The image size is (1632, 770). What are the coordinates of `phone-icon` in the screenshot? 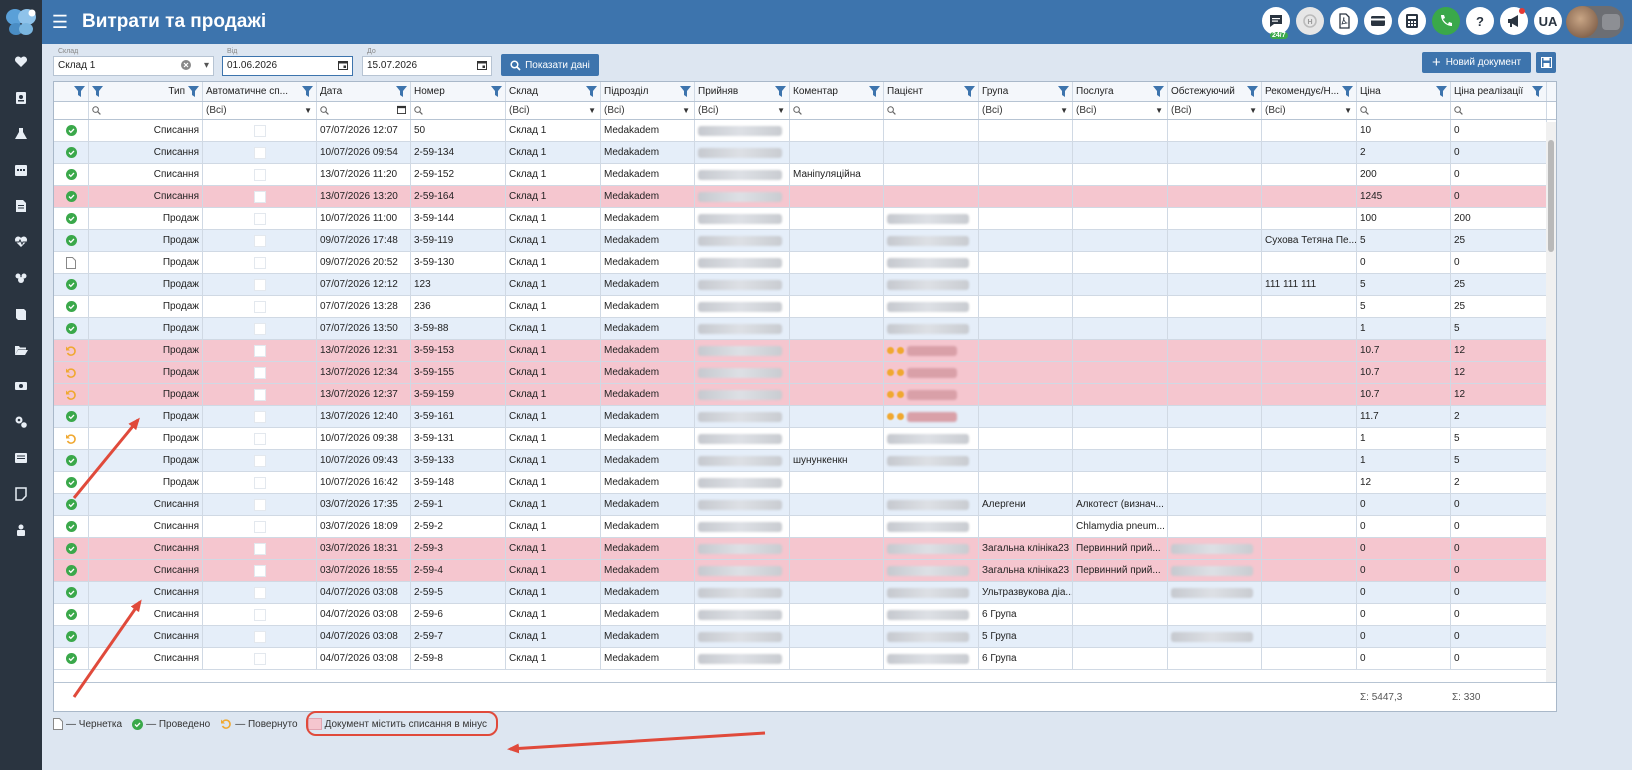 It's located at (1446, 21).